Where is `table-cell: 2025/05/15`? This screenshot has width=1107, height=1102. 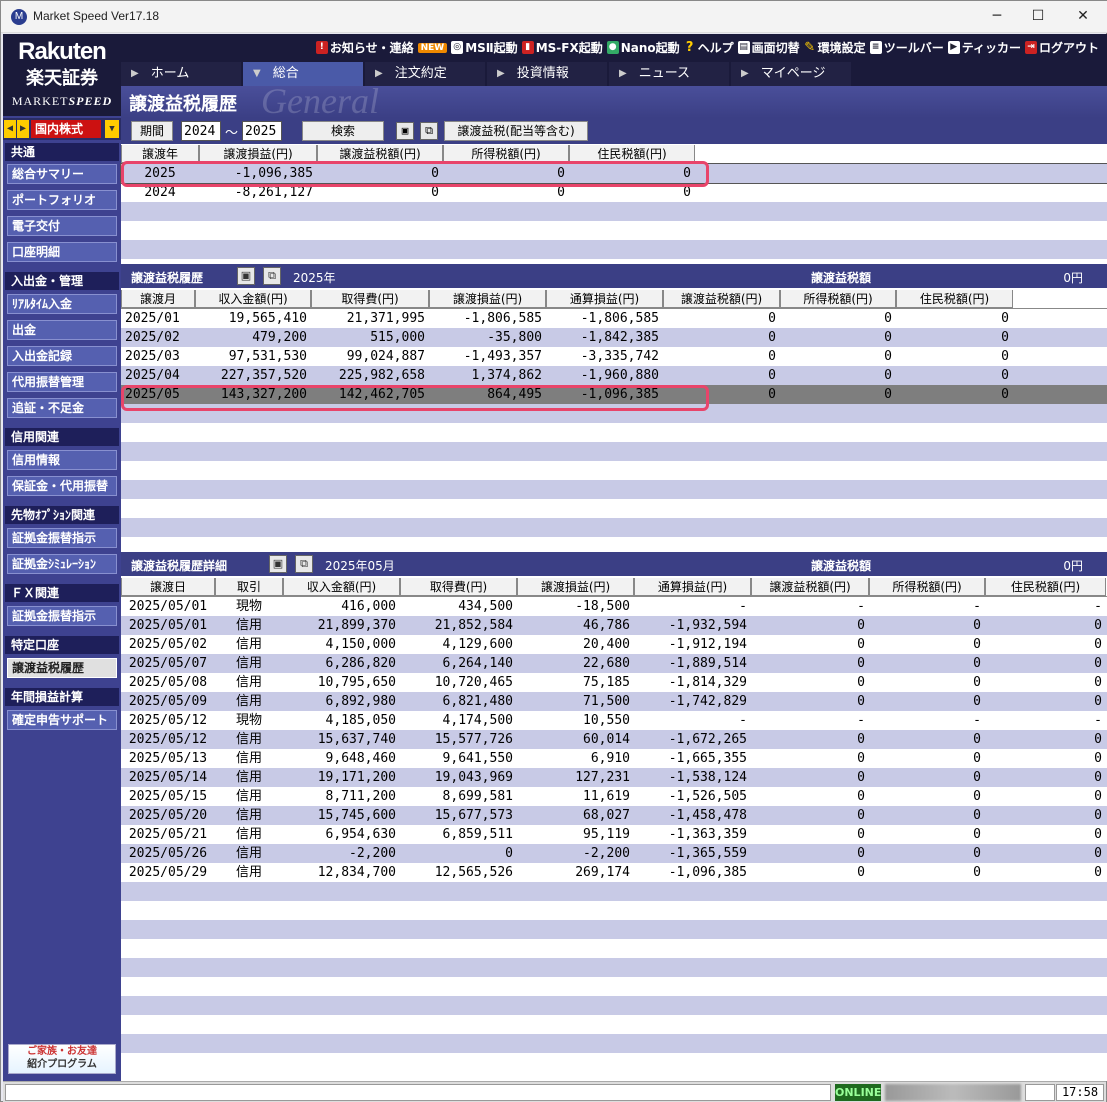 table-cell: 2025/05/15 is located at coordinates (168, 796).